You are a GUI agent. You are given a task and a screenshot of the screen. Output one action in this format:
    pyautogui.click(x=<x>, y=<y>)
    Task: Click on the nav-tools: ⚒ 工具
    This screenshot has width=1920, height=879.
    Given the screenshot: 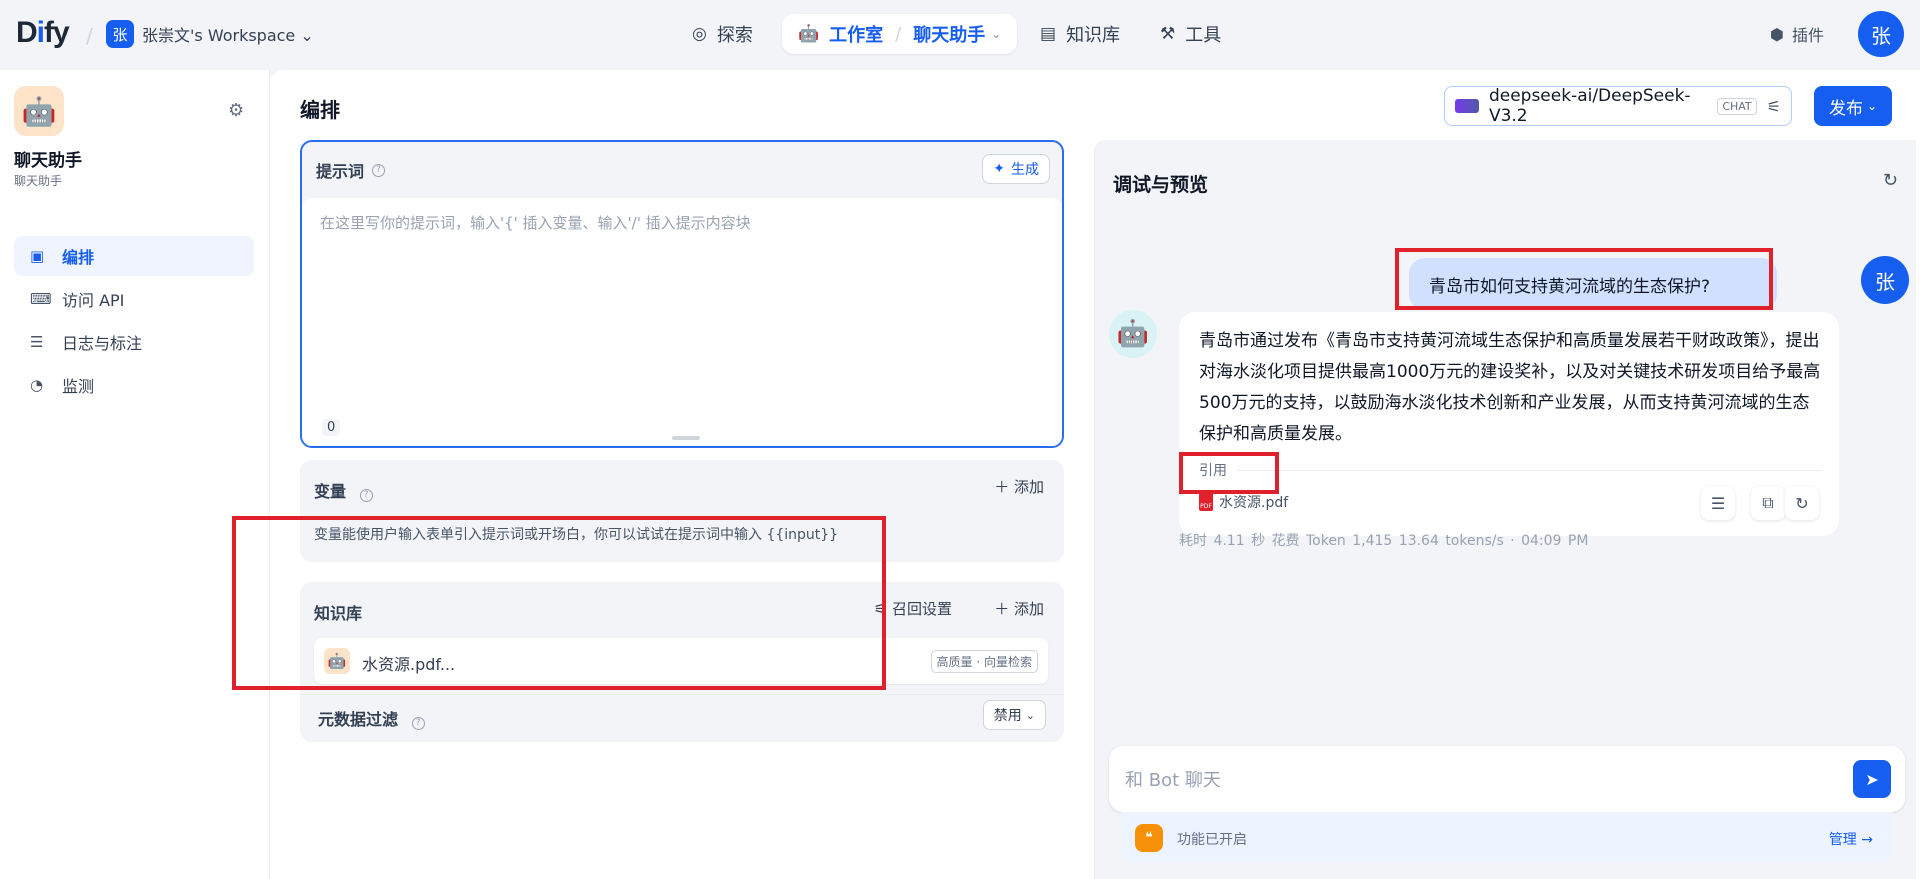 What is the action you would take?
    pyautogui.click(x=1190, y=34)
    